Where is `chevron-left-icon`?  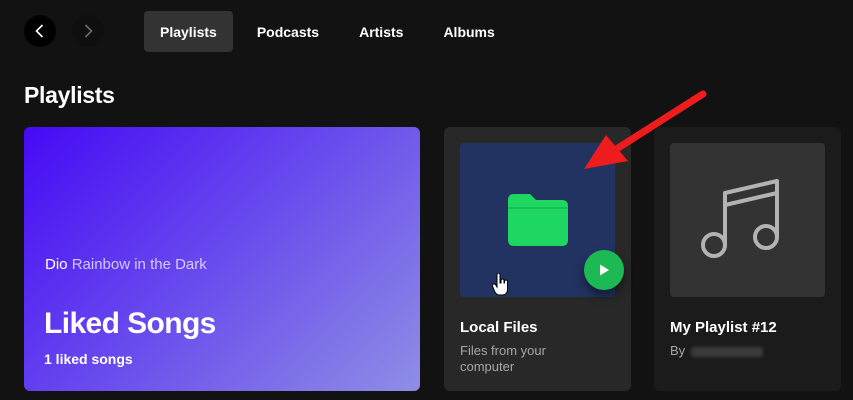
chevron-left-icon is located at coordinates (39, 31).